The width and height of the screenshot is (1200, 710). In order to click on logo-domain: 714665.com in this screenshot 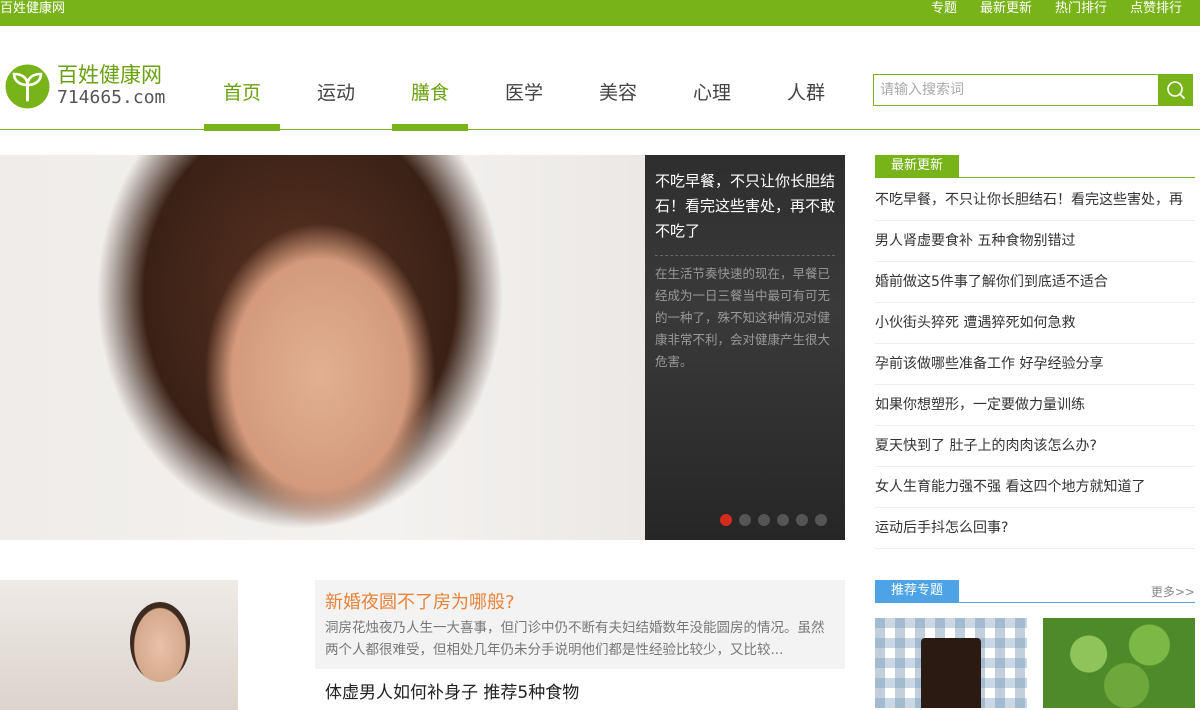, I will do `click(111, 97)`.